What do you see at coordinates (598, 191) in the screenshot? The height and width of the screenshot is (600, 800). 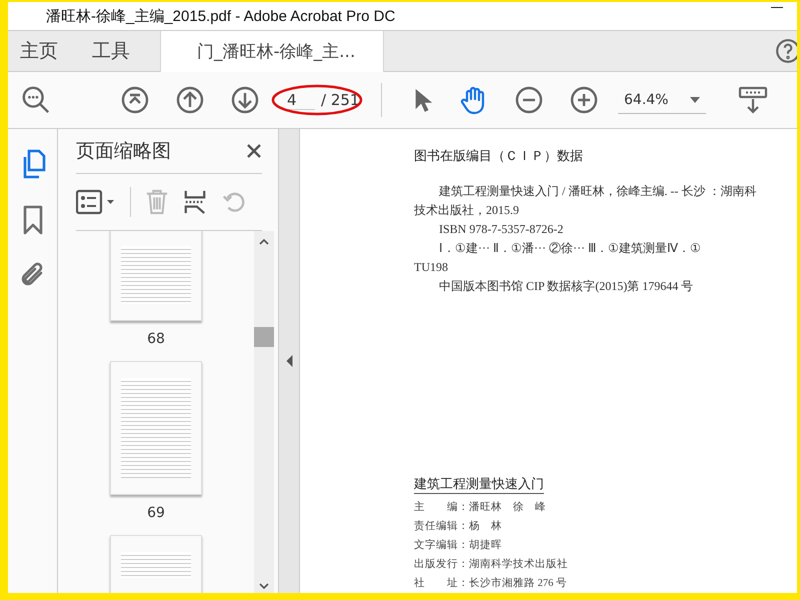 I see `cip-text-line: 建筑工程测量快速入门 / 潘旺林，徐峰主编. -- 长沙 ：湖南科` at bounding box center [598, 191].